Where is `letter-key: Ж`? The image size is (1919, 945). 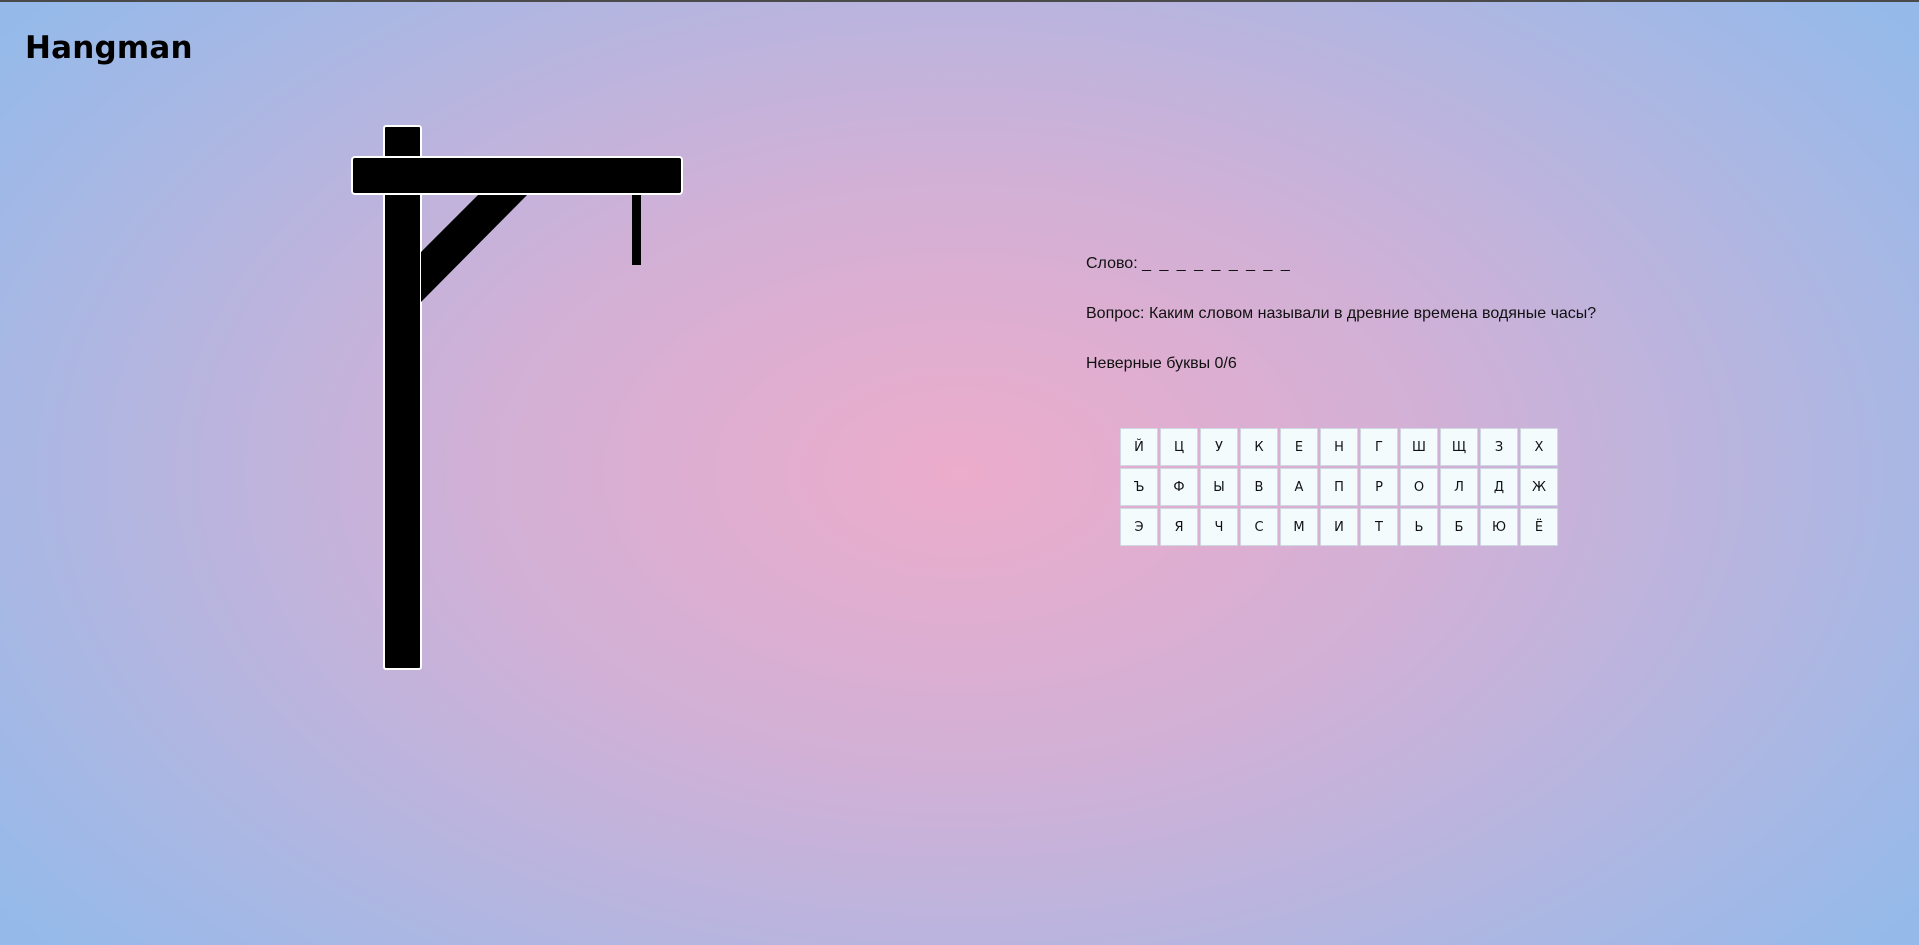 letter-key: Ж is located at coordinates (1539, 487).